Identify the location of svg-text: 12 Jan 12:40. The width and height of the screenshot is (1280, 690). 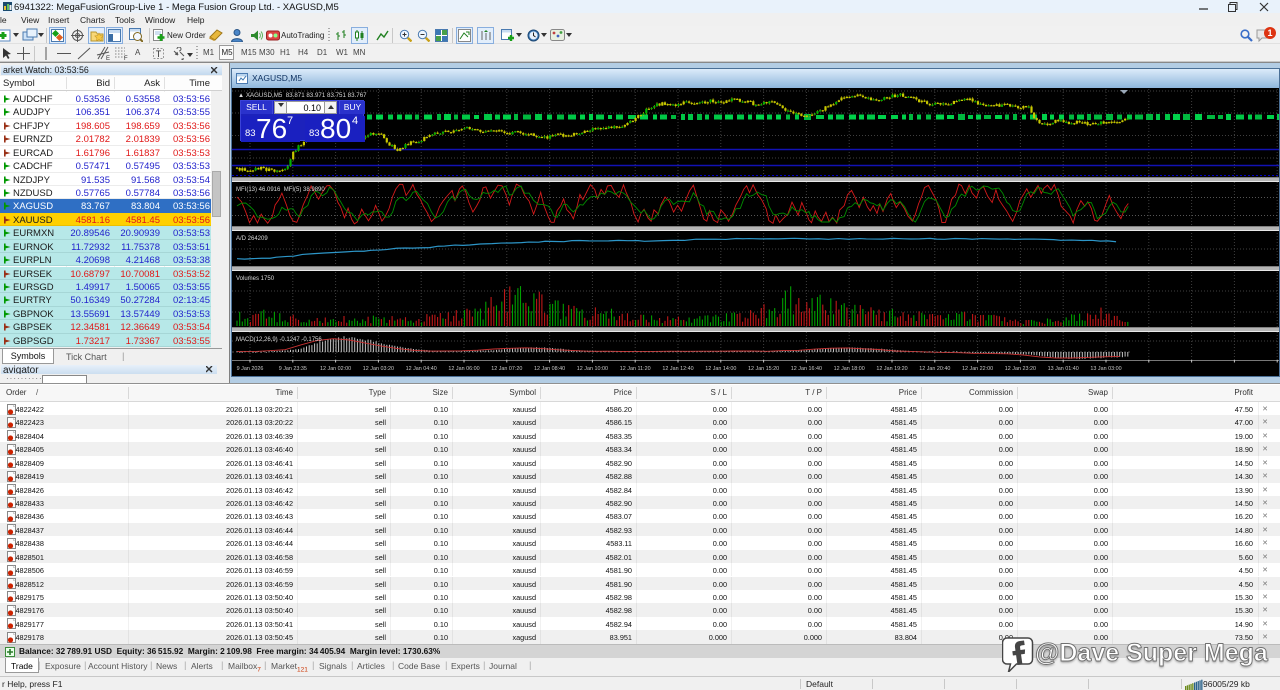
(677, 369).